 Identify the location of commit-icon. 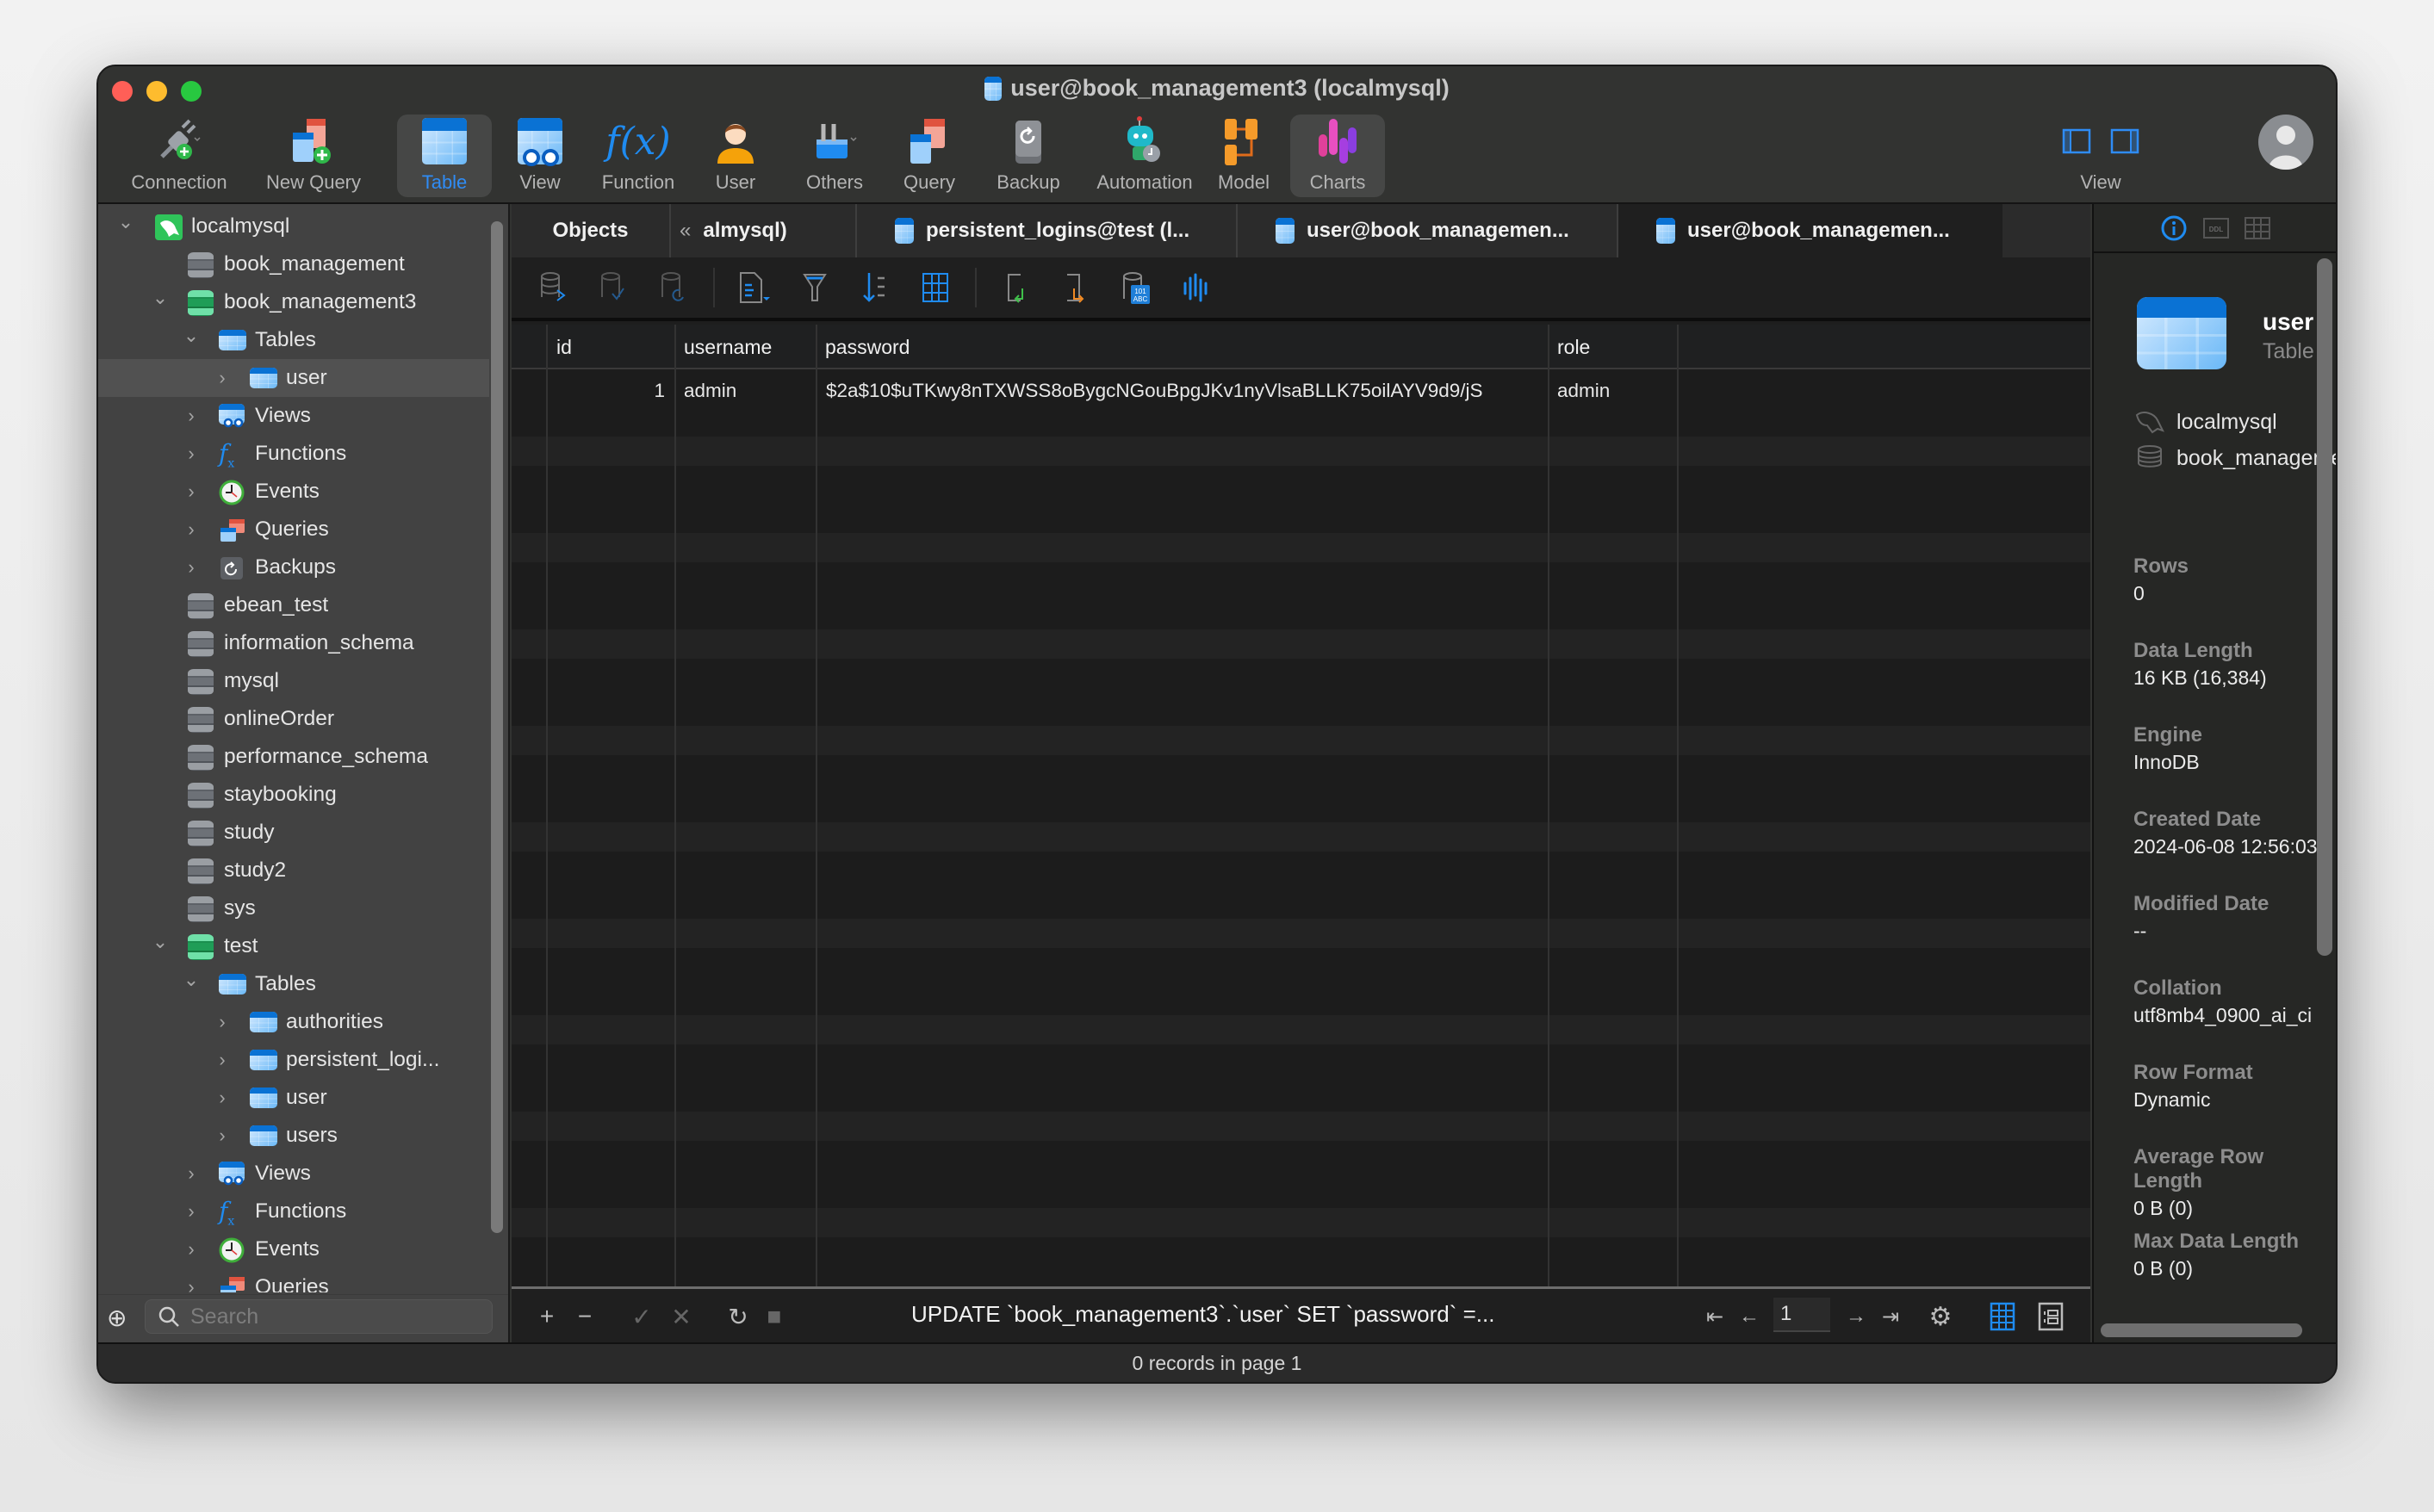
(614, 287).